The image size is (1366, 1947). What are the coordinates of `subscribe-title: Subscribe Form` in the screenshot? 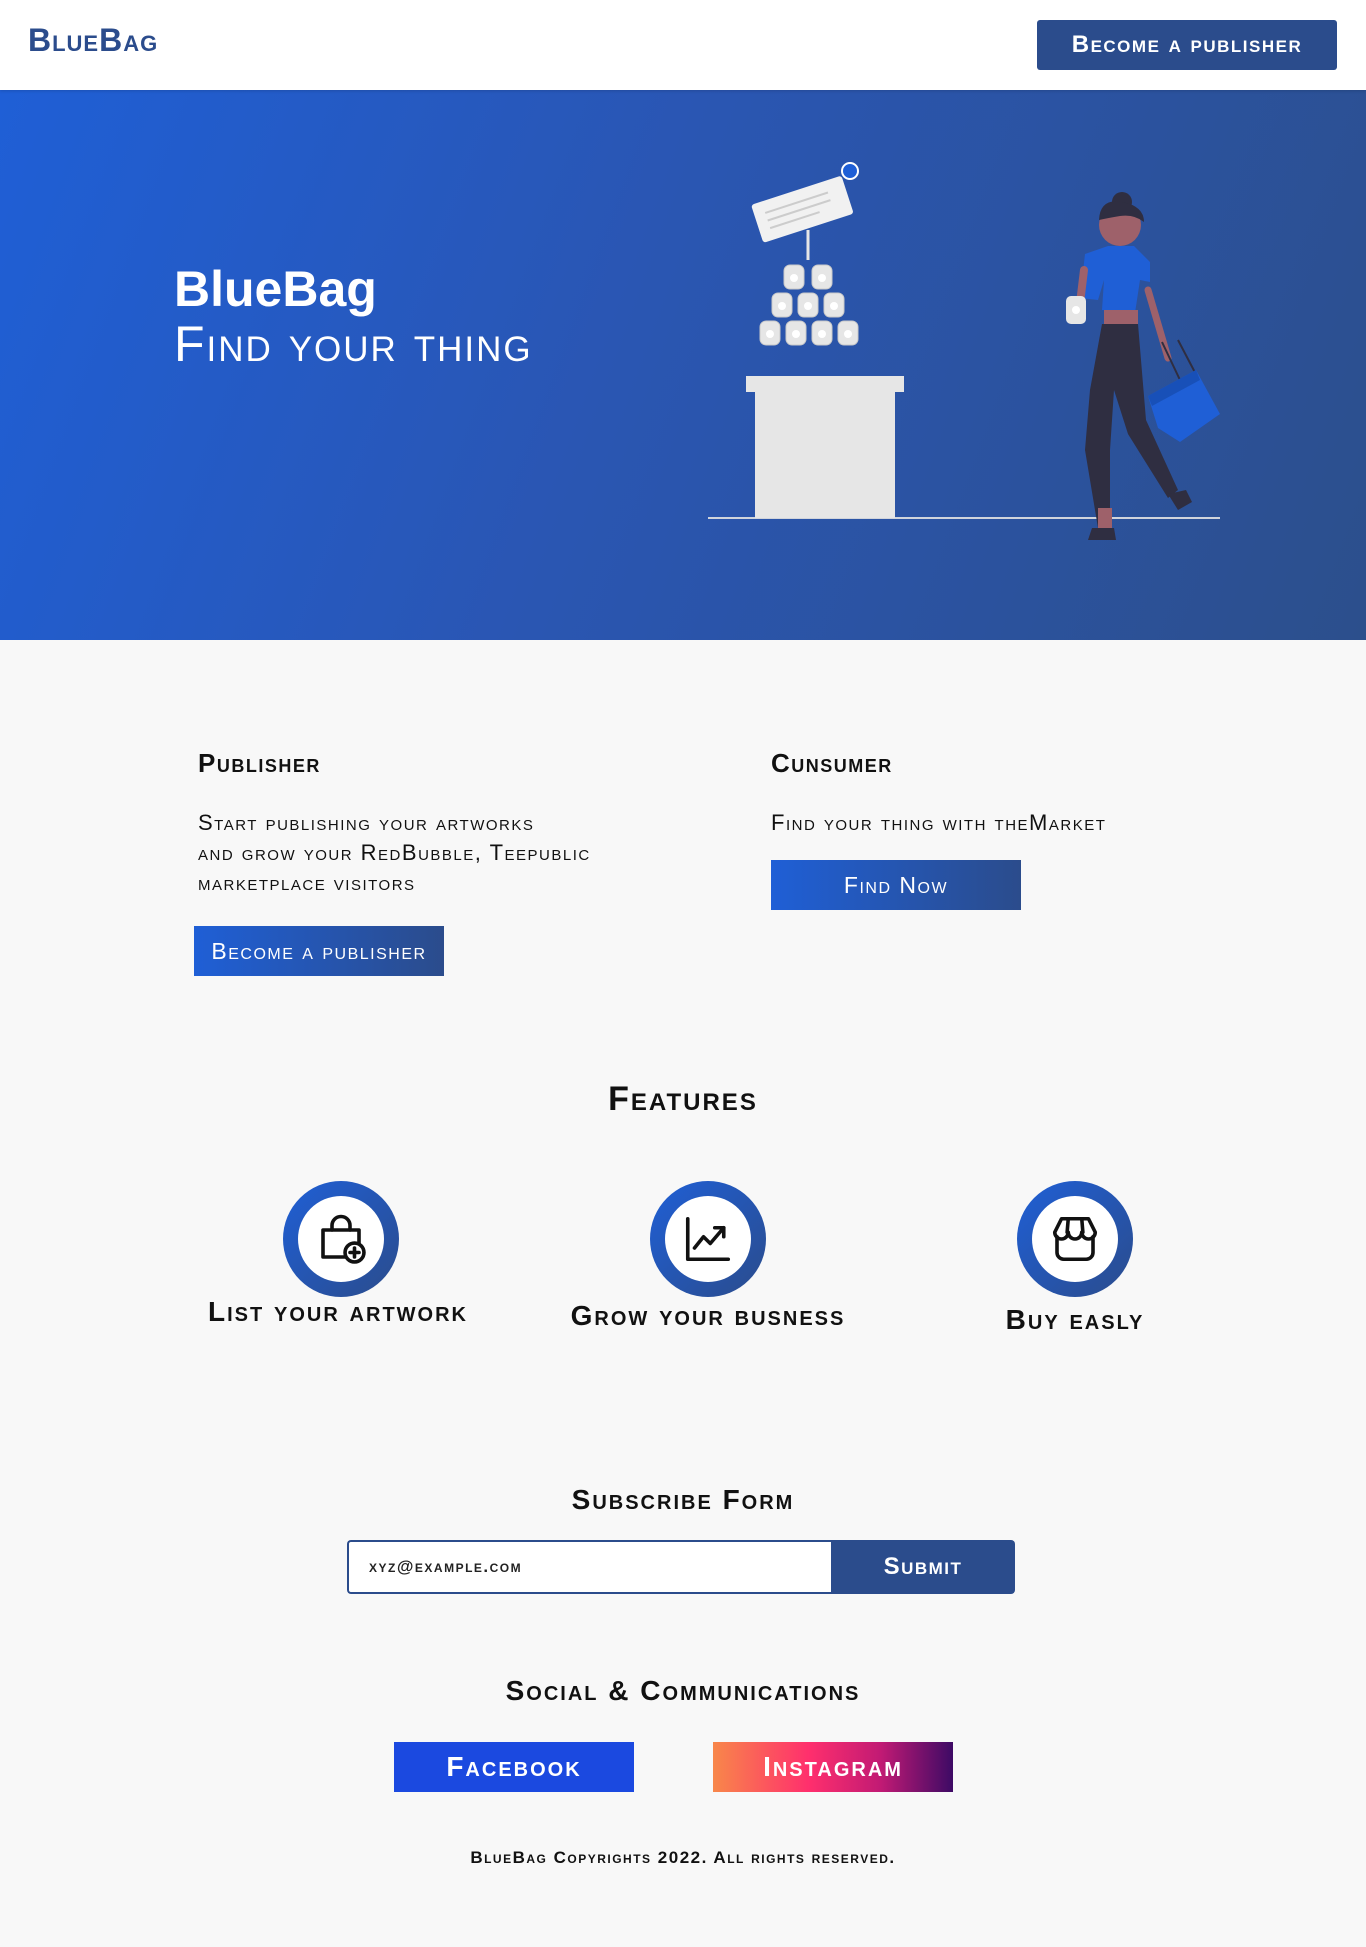 It's located at (683, 1499).